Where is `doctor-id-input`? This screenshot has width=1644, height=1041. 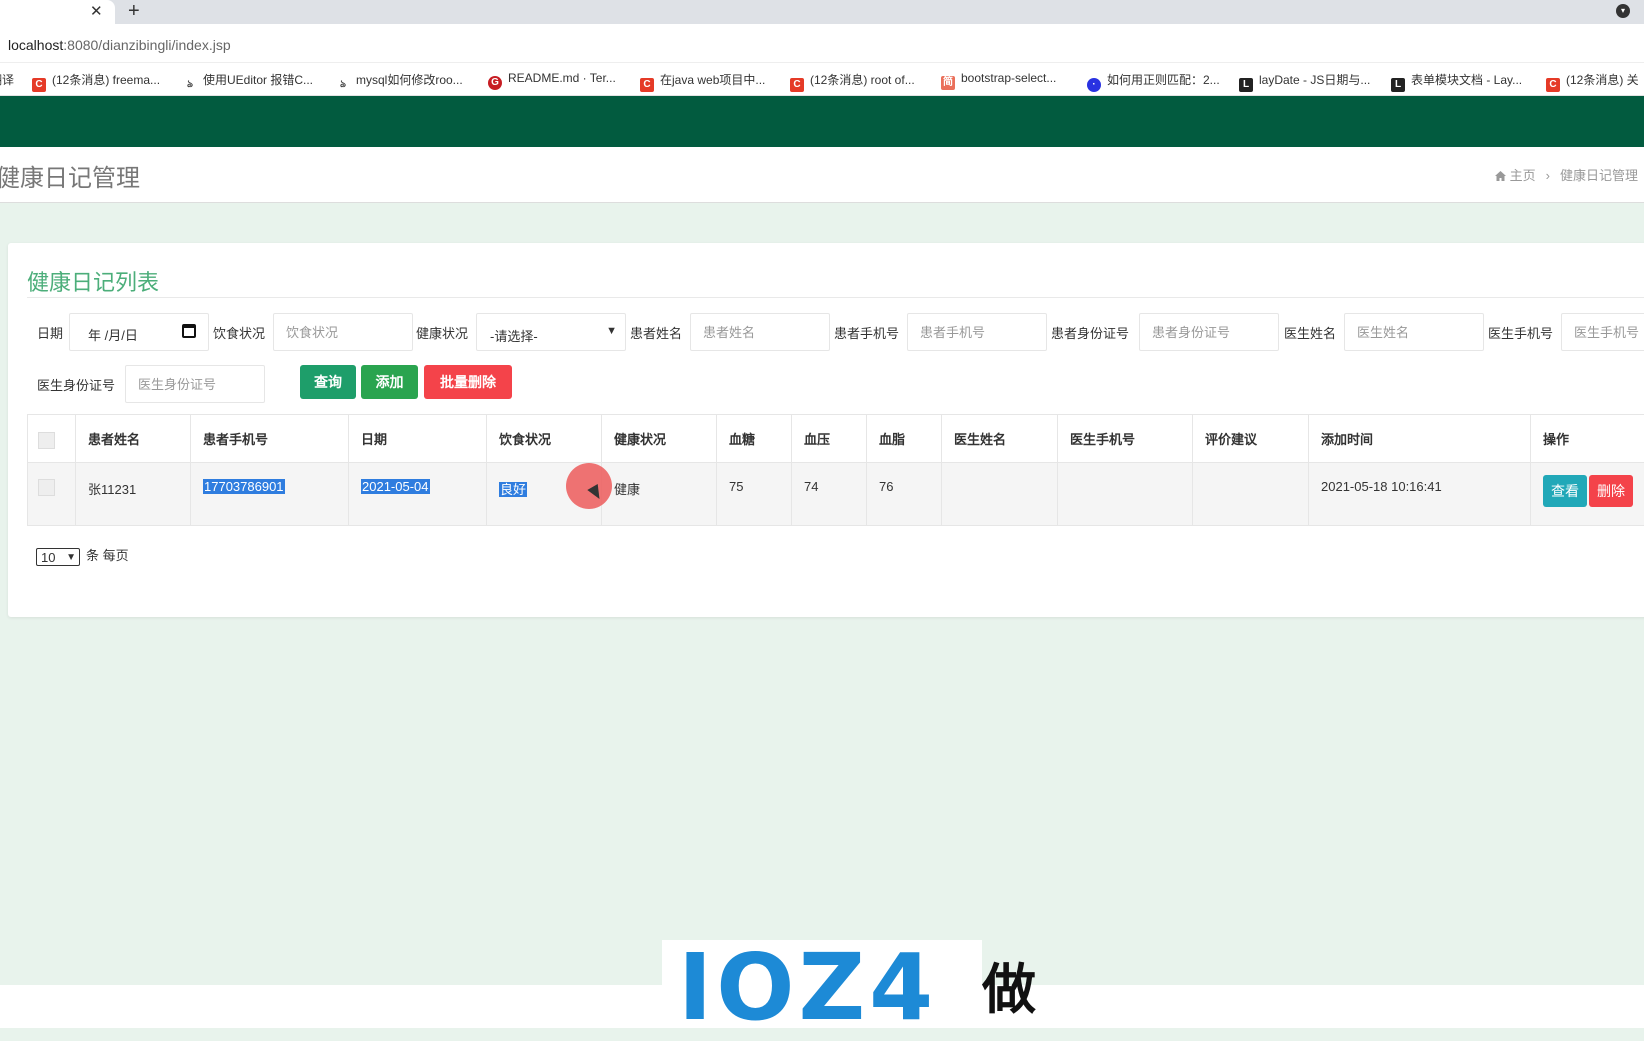
doctor-id-input is located at coordinates (195, 384).